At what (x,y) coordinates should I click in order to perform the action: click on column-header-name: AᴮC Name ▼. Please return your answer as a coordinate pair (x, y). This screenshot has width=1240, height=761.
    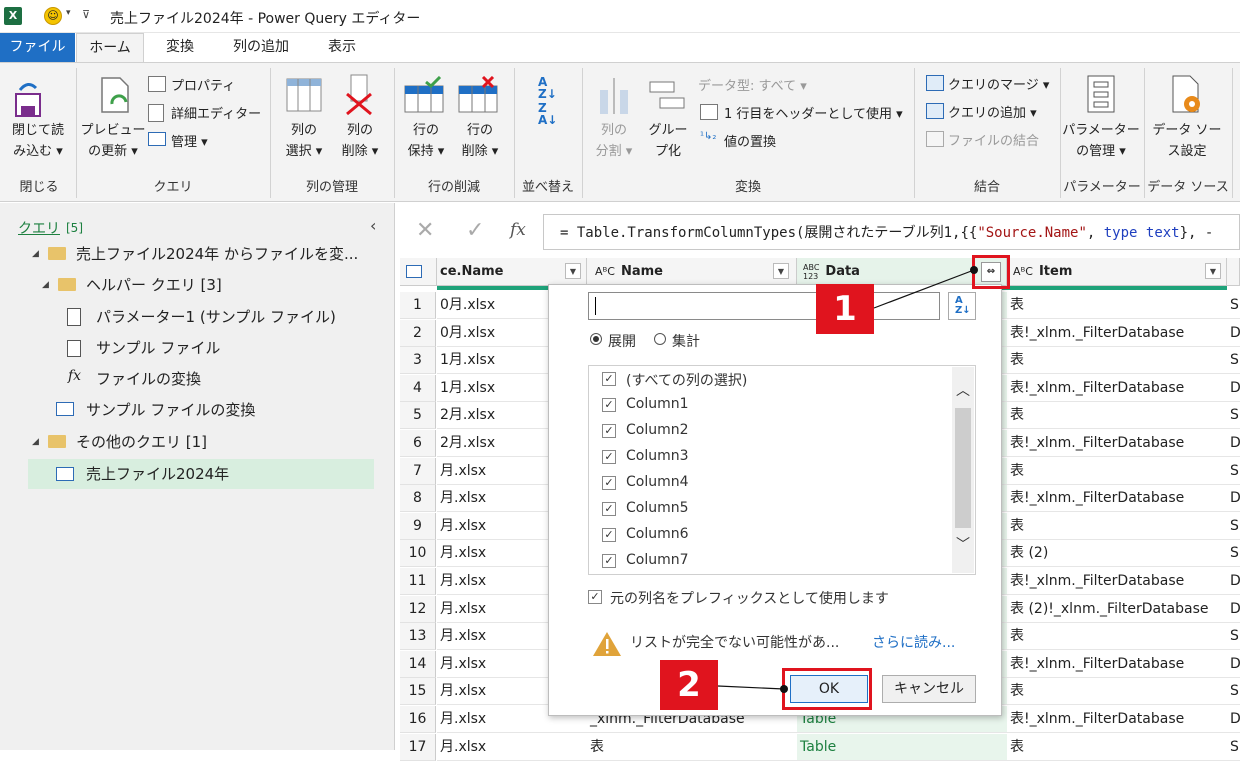
    Looking at the image, I should click on (692, 272).